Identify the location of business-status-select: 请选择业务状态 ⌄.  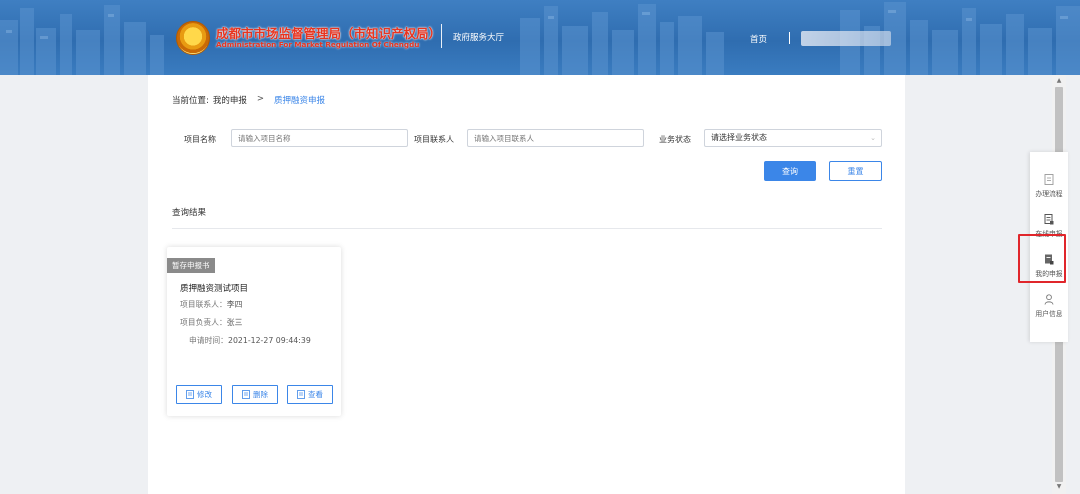
(793, 138).